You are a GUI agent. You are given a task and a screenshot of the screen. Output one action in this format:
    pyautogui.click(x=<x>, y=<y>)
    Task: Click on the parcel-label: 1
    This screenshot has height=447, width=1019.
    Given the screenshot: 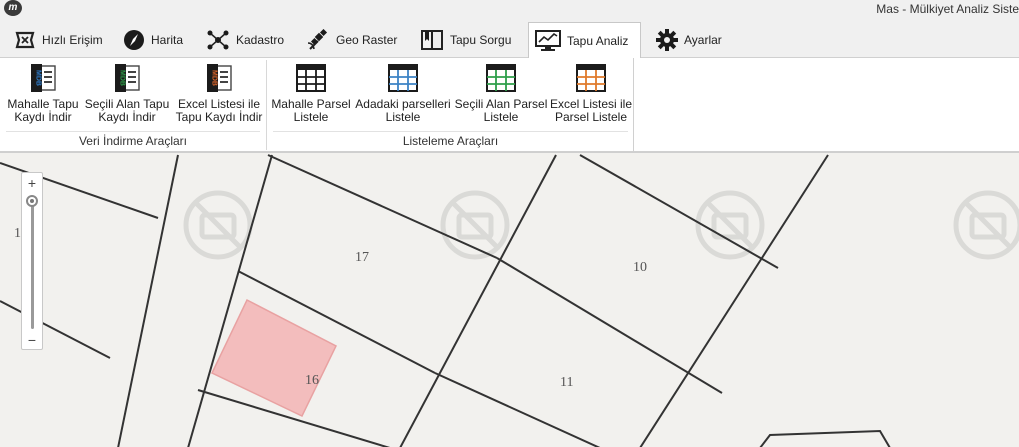 What is the action you would take?
    pyautogui.click(x=17, y=233)
    